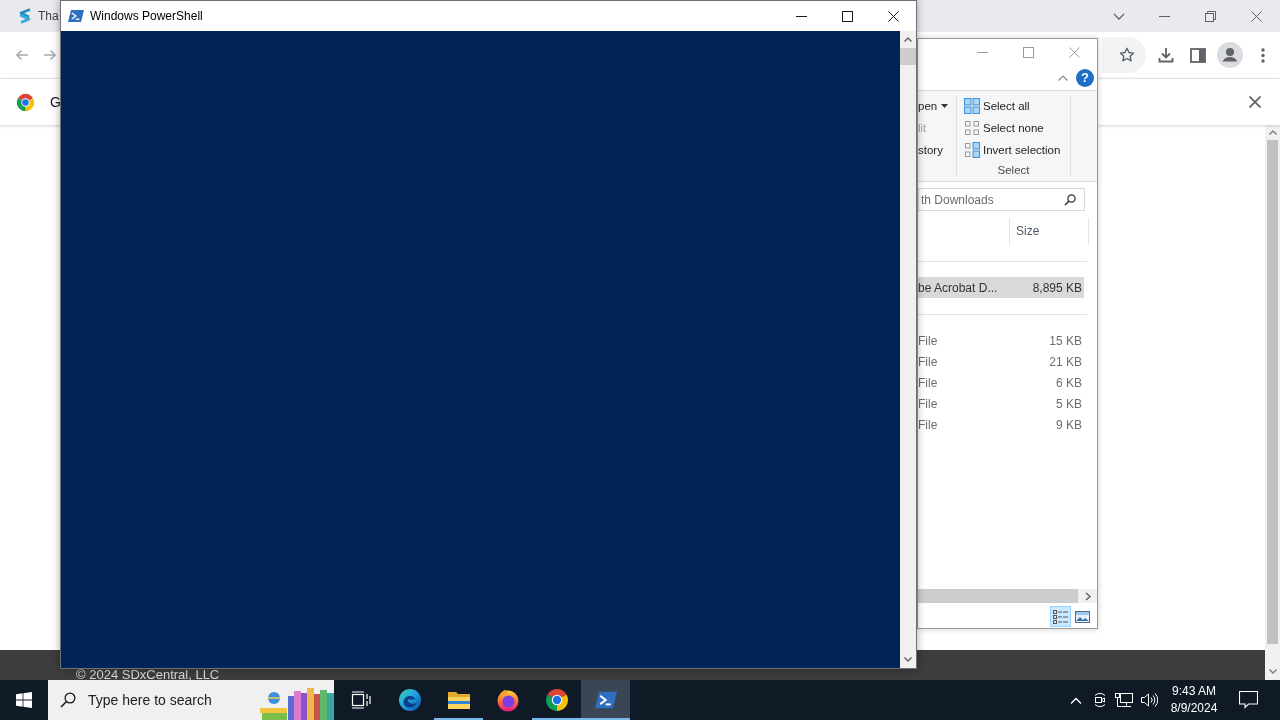 This screenshot has width=1280, height=720. I want to click on download-icon, so click(1166, 55).